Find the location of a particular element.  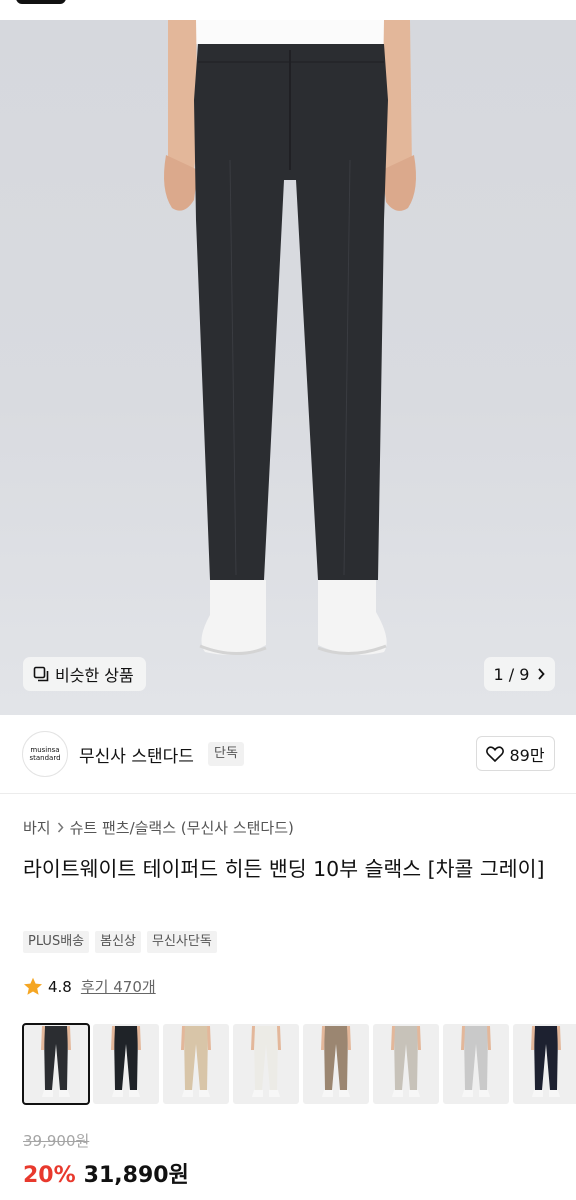

tag-exclusive: 무신사단독 is located at coordinates (182, 942).